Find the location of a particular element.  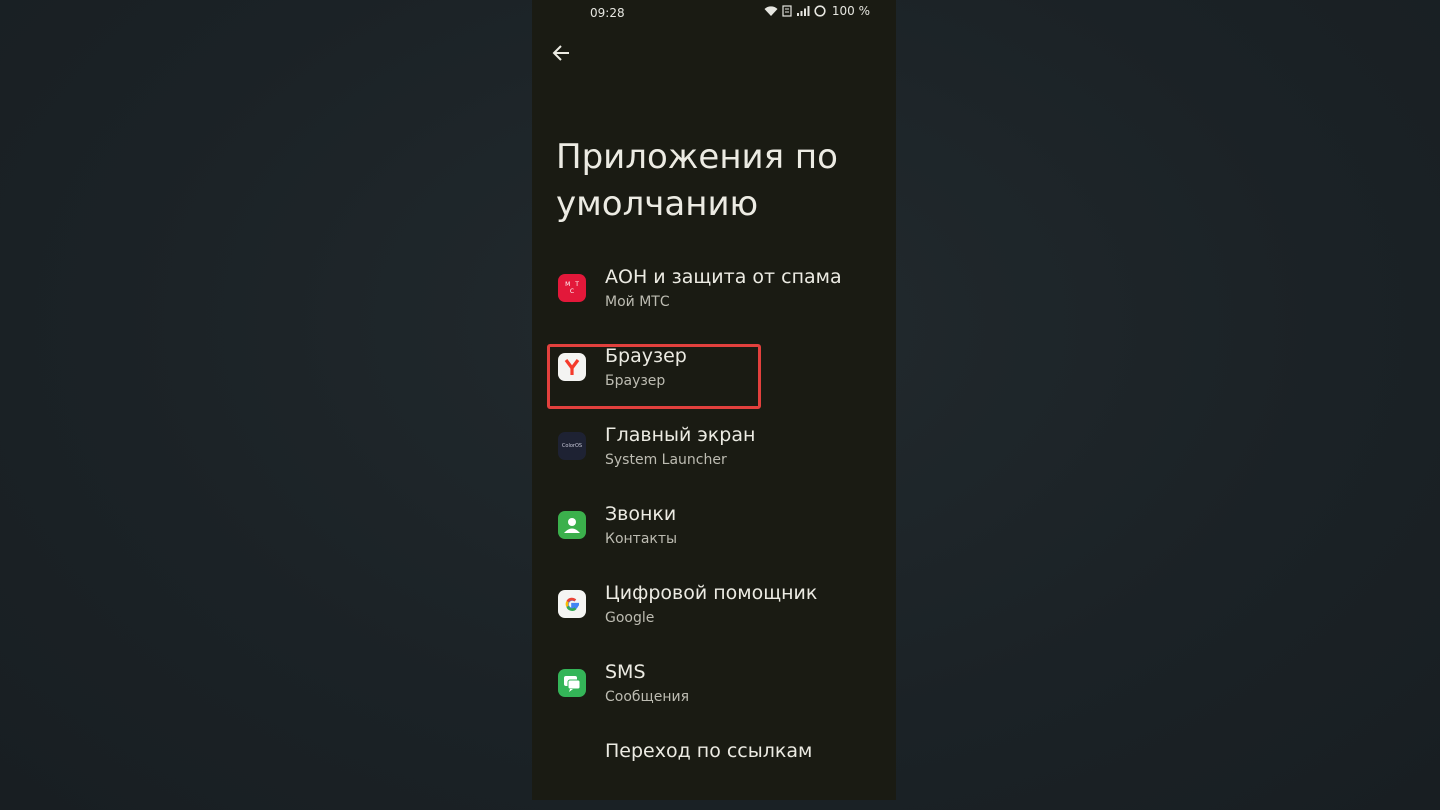

wifi-icon is located at coordinates (771, 11).